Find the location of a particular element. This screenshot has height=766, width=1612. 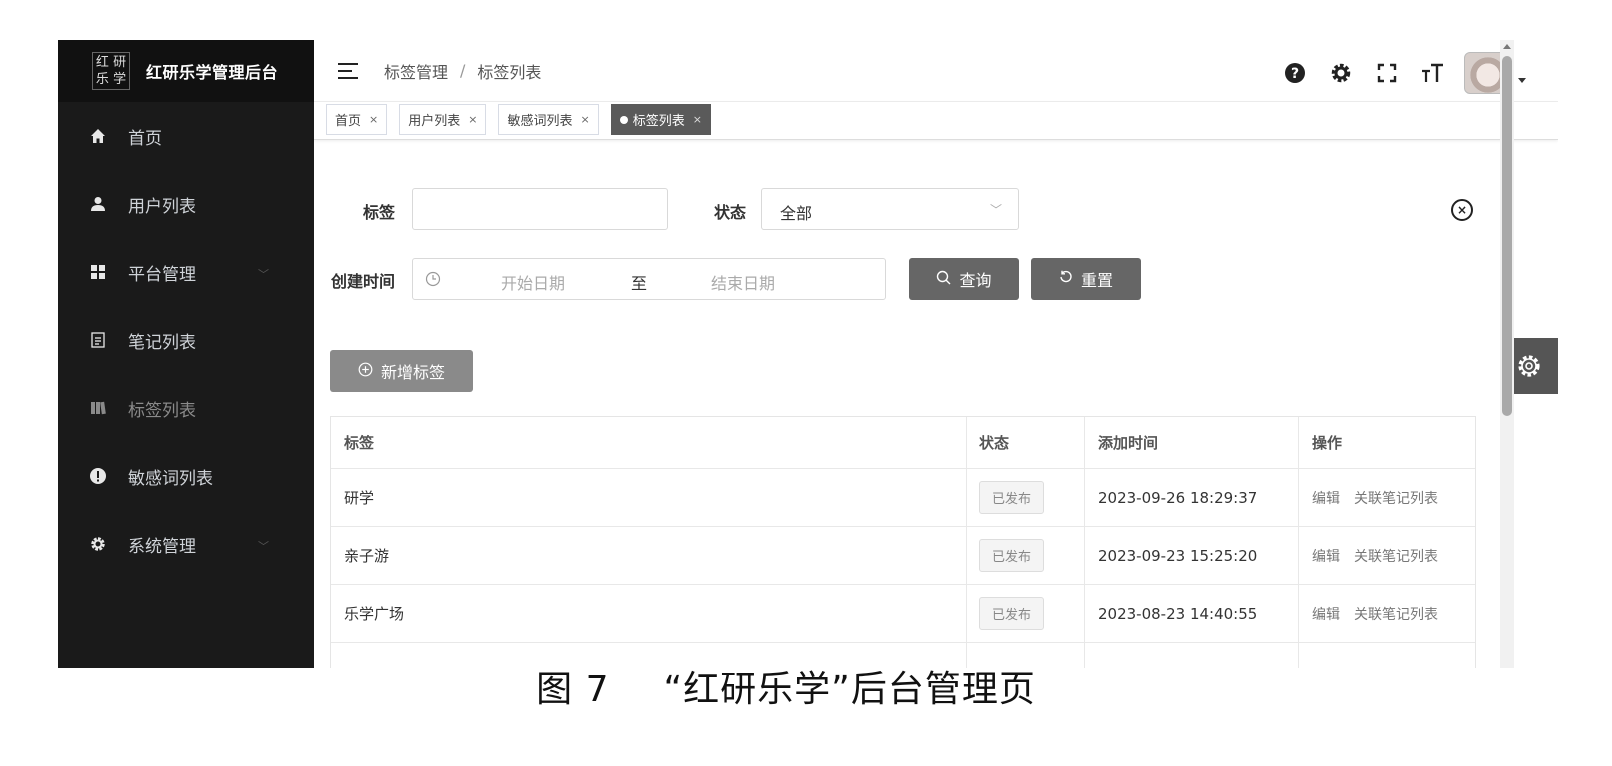

sidebar-item-system: 系统管理 ﹀ is located at coordinates (186, 544).